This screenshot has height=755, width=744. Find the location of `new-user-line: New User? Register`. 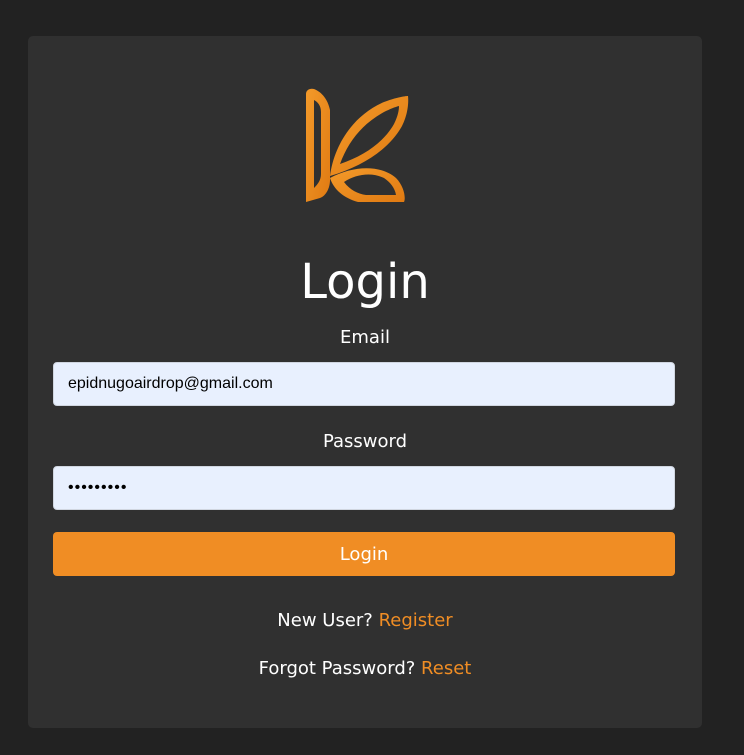

new-user-line: New User? Register is located at coordinates (365, 621).